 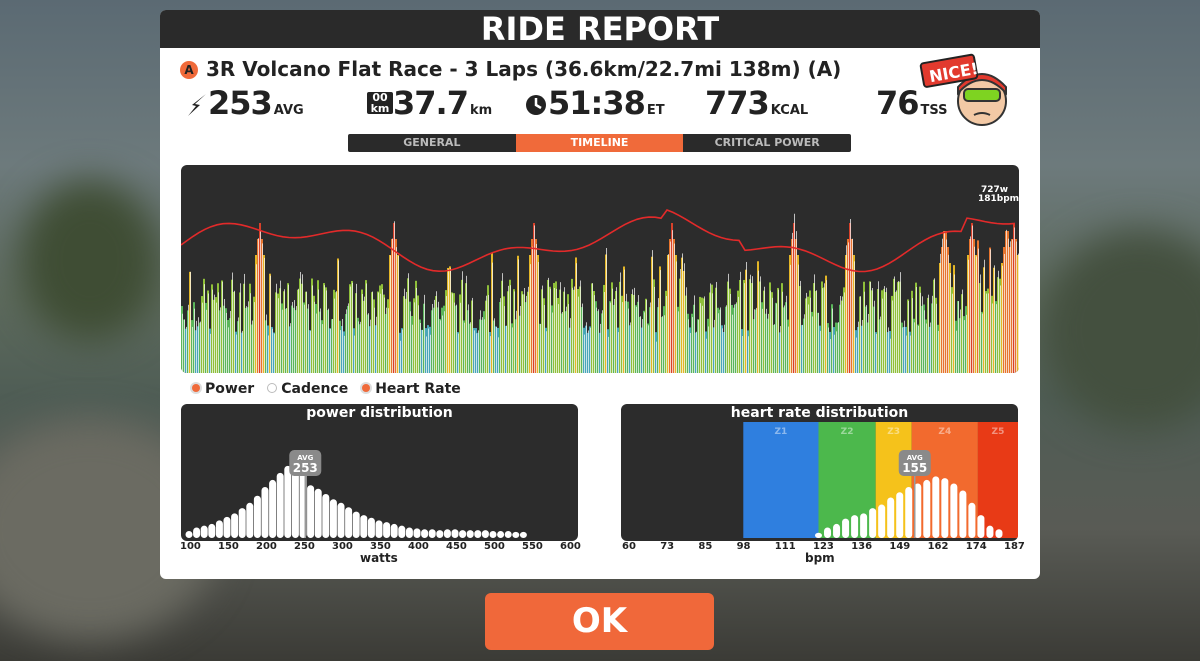 I want to click on hr-zone-label: Z1, so click(x=780, y=432).